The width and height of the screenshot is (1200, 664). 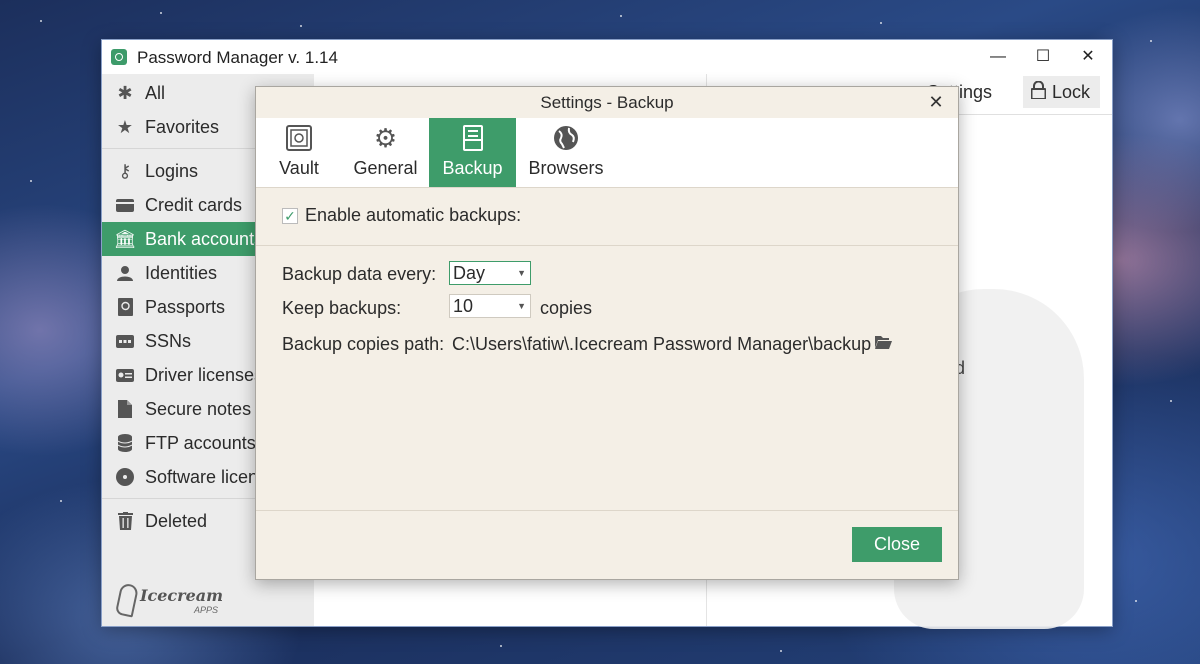 I want to click on sidebar-item-label: Favorites, so click(x=182, y=126).